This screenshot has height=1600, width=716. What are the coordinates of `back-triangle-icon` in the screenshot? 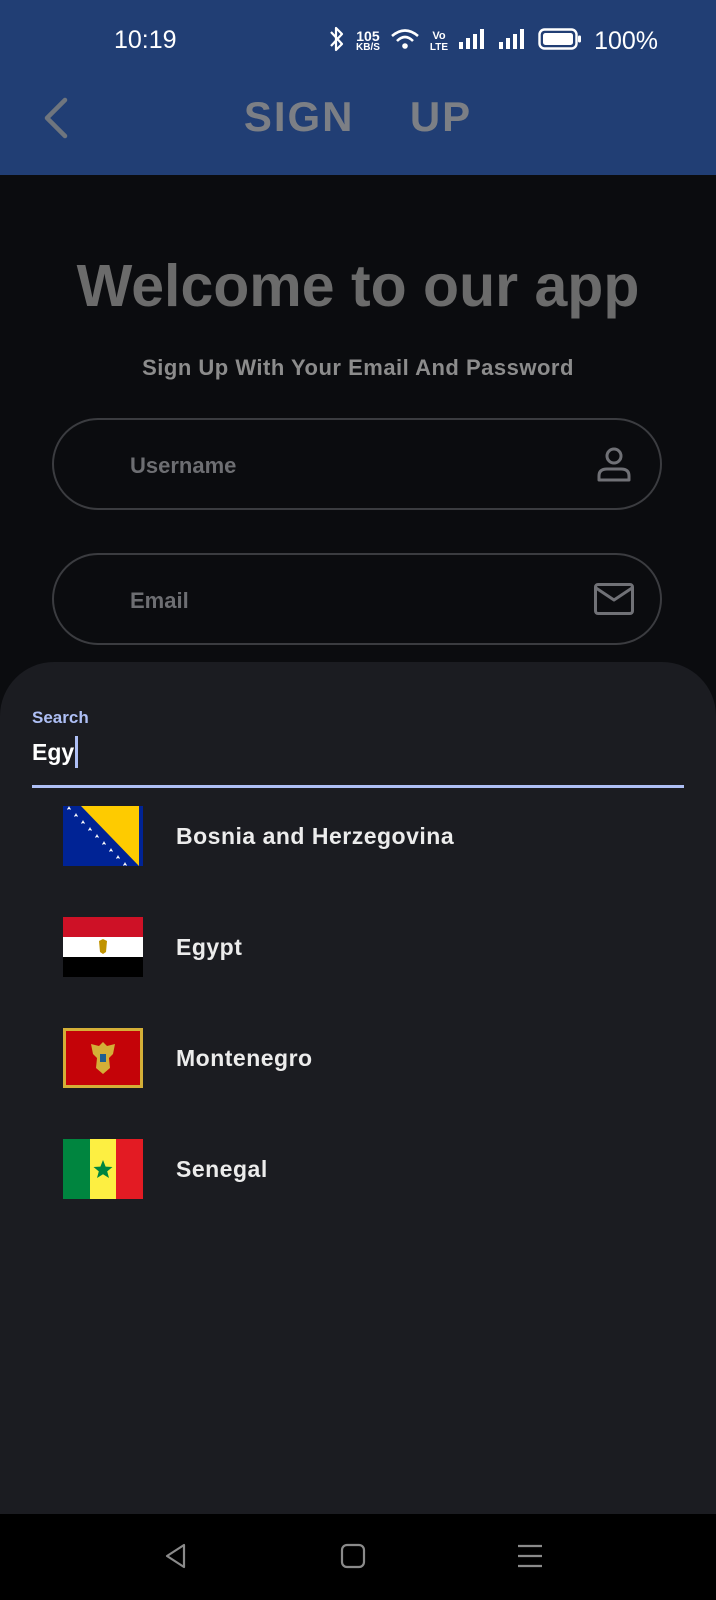 It's located at (176, 1558).